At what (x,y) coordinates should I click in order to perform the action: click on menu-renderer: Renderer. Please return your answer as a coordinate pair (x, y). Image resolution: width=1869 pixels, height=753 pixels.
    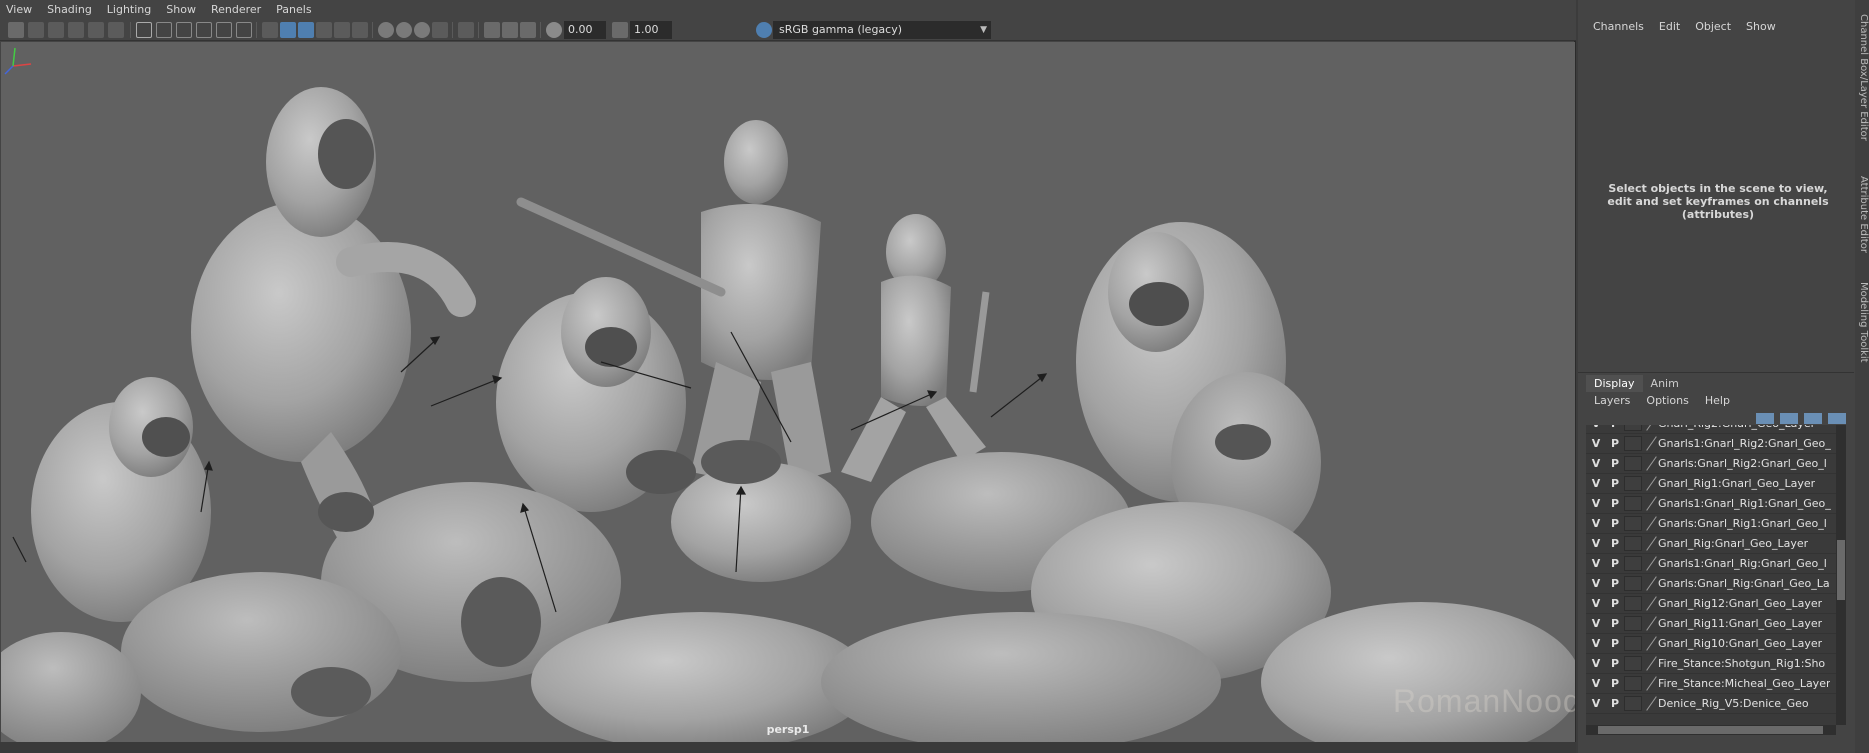
    Looking at the image, I should click on (236, 9).